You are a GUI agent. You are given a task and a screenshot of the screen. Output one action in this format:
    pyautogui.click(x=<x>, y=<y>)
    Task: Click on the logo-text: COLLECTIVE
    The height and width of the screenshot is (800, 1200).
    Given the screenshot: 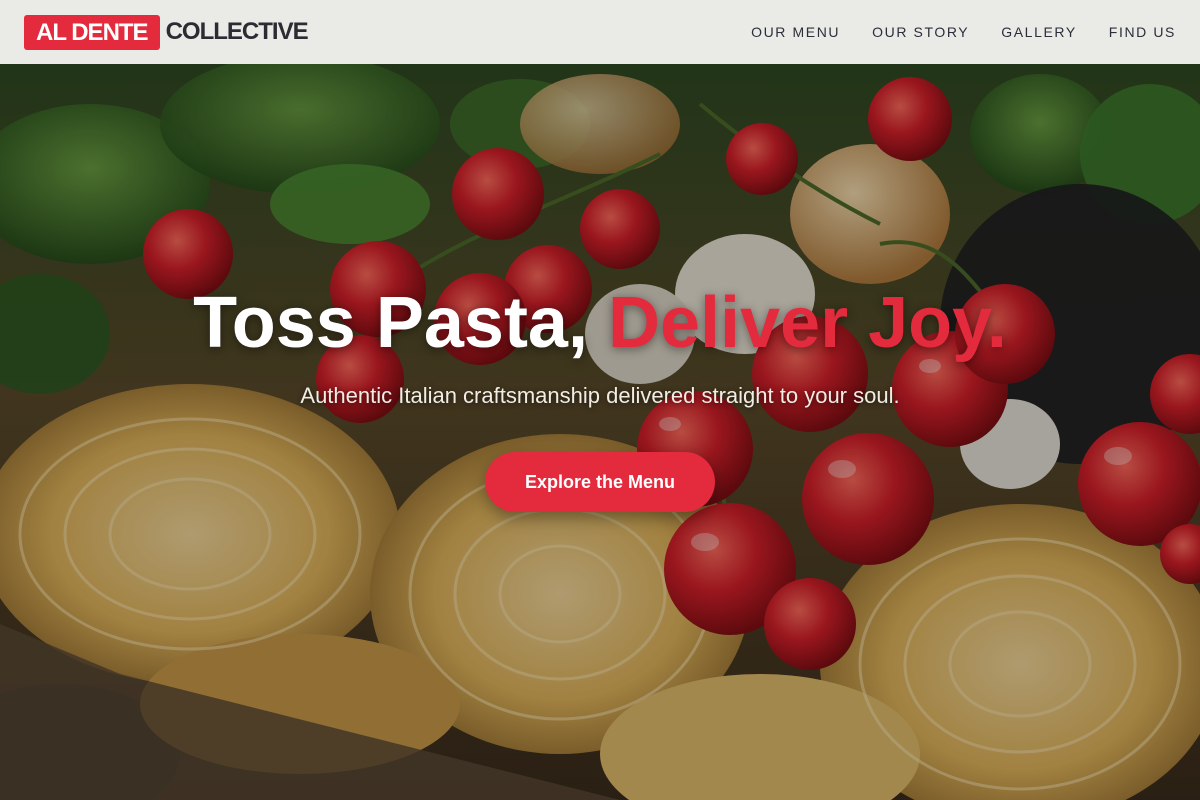 What is the action you would take?
    pyautogui.click(x=237, y=31)
    